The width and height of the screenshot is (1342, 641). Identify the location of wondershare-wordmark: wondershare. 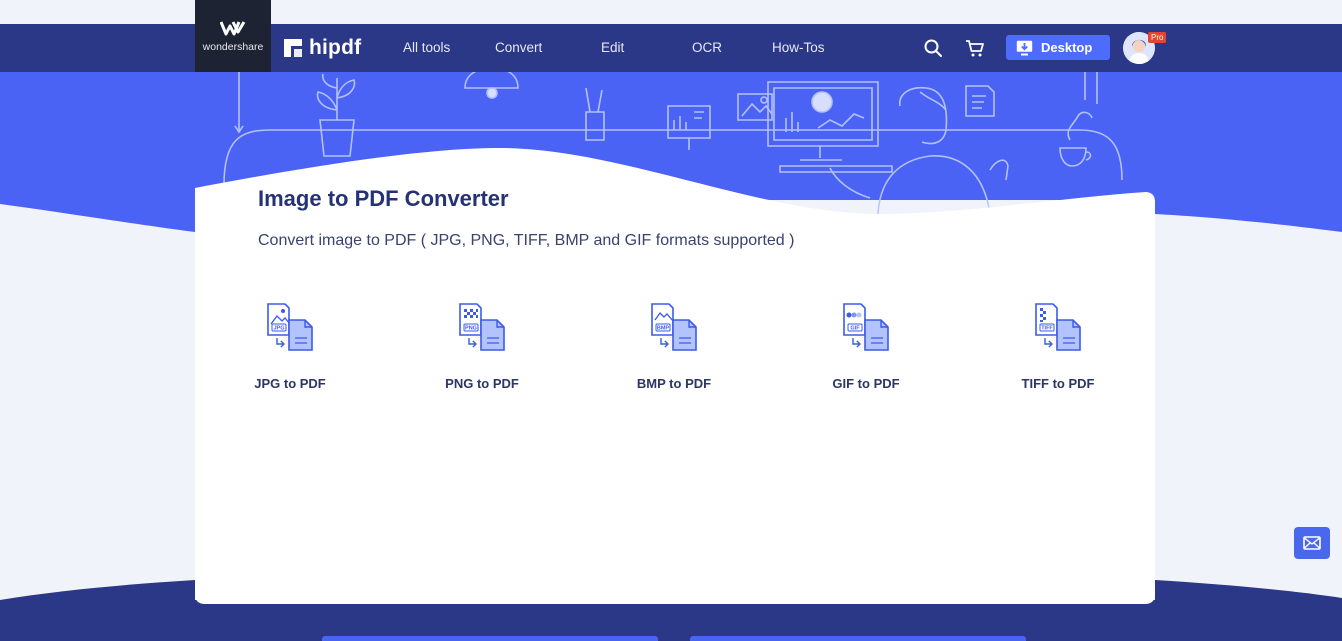
(233, 46).